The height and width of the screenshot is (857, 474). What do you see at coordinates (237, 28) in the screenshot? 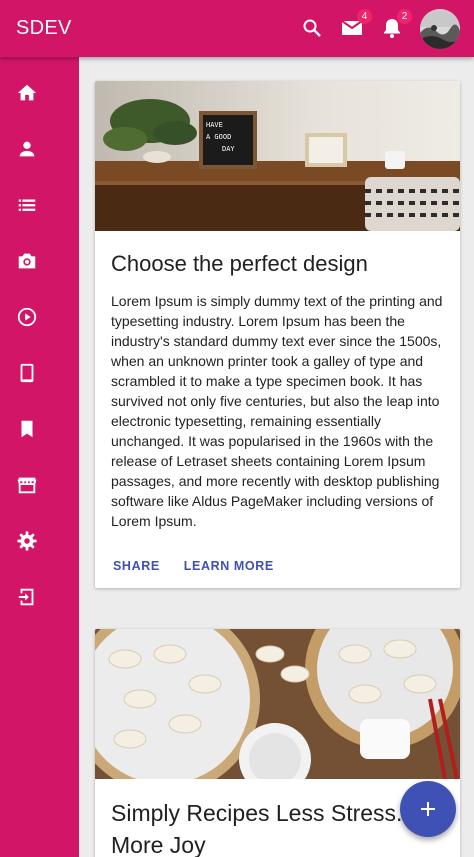
I see `app-bar: SDEV 4 2` at bounding box center [237, 28].